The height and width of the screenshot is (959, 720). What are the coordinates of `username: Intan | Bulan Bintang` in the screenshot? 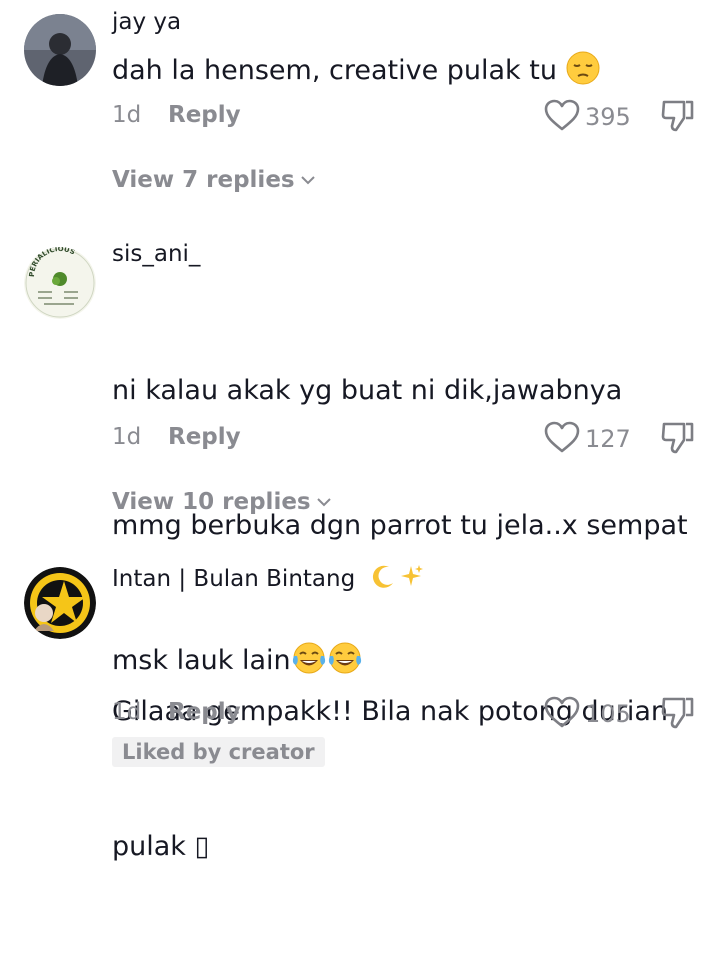 It's located at (268, 580).